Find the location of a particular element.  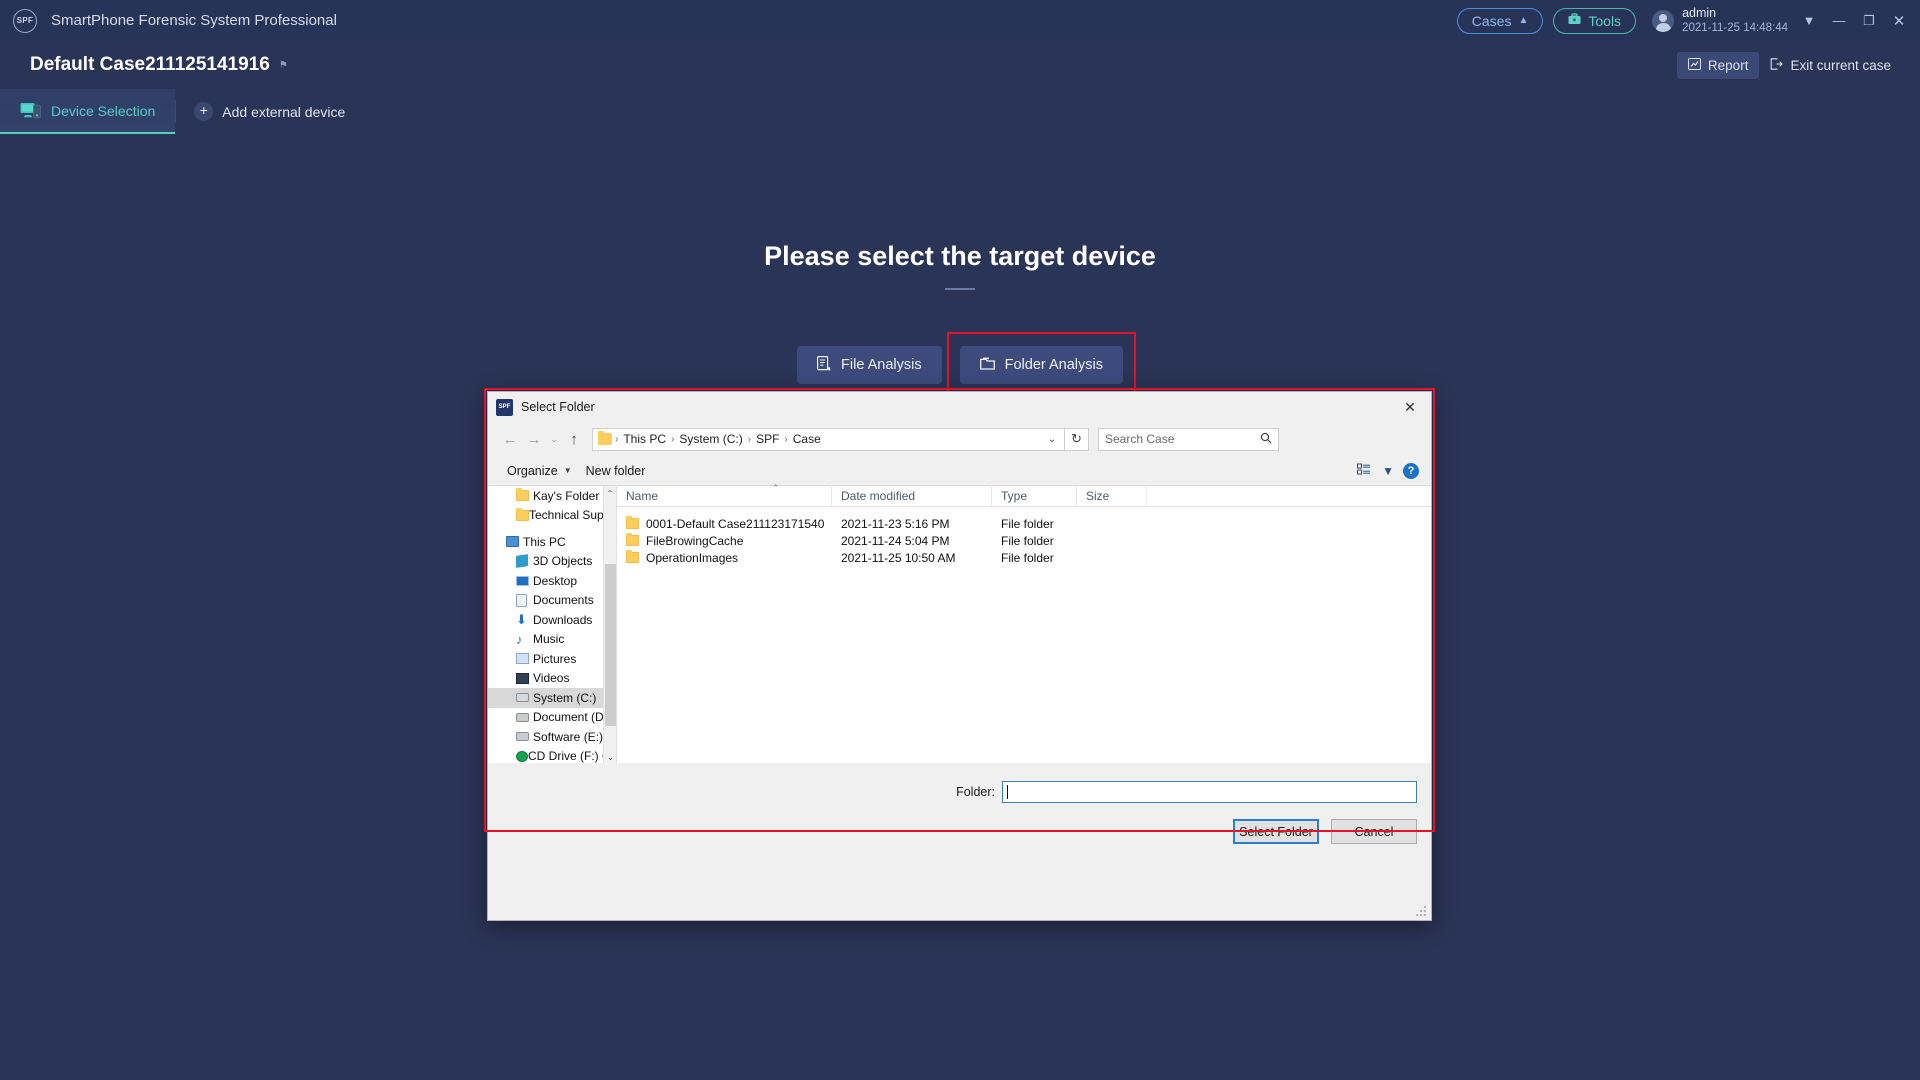

tree-scrollbar: ⌃ ⌄ is located at coordinates (609, 624).